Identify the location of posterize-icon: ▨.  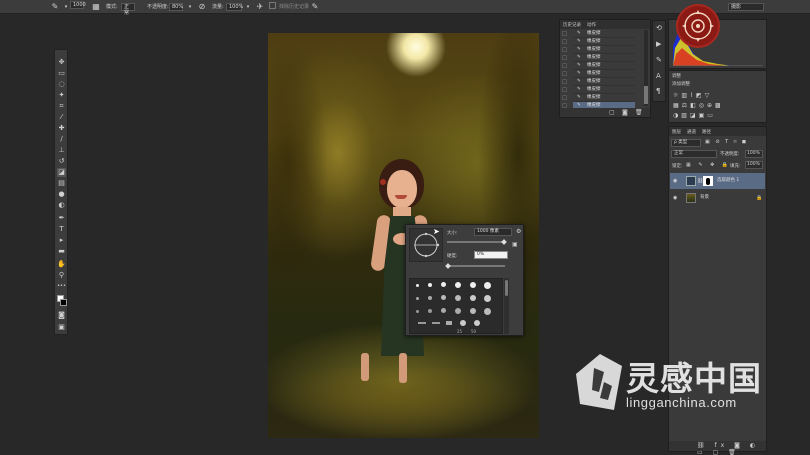
(685, 115).